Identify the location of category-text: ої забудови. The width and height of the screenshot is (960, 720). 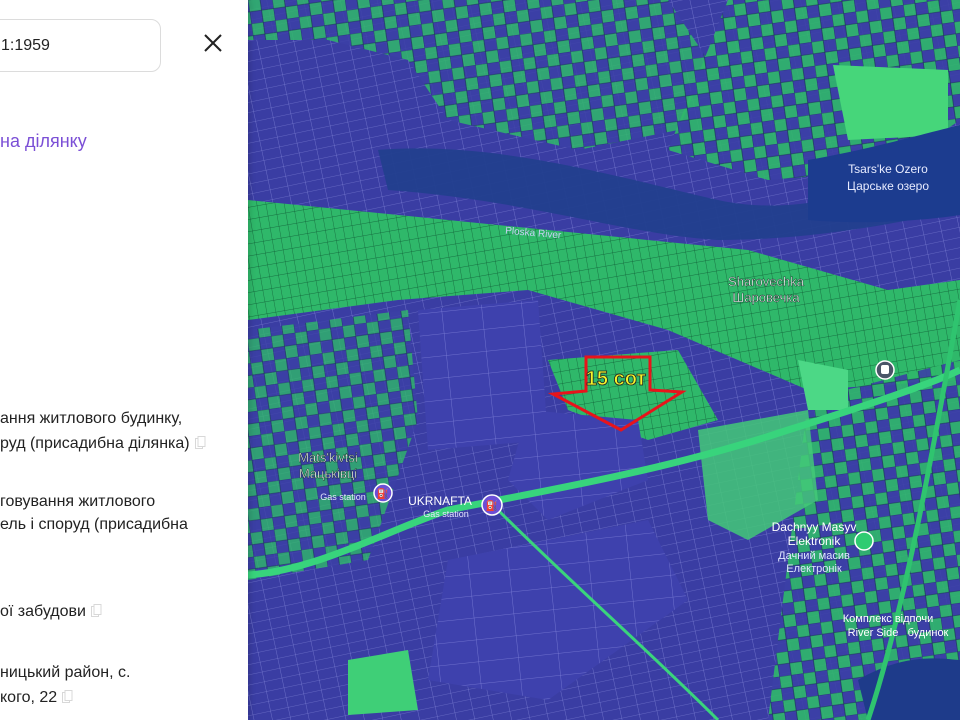
(51, 611).